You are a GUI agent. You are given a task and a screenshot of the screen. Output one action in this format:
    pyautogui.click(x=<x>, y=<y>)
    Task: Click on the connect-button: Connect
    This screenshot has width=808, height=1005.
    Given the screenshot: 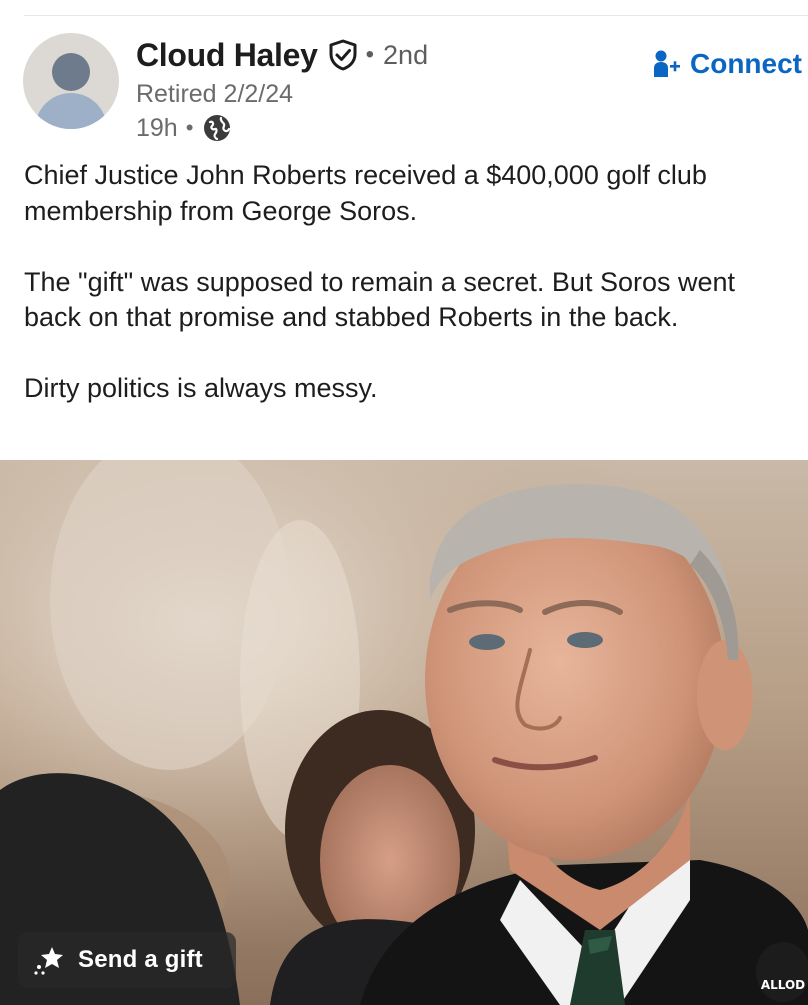 What is the action you would take?
    pyautogui.click(x=727, y=64)
    